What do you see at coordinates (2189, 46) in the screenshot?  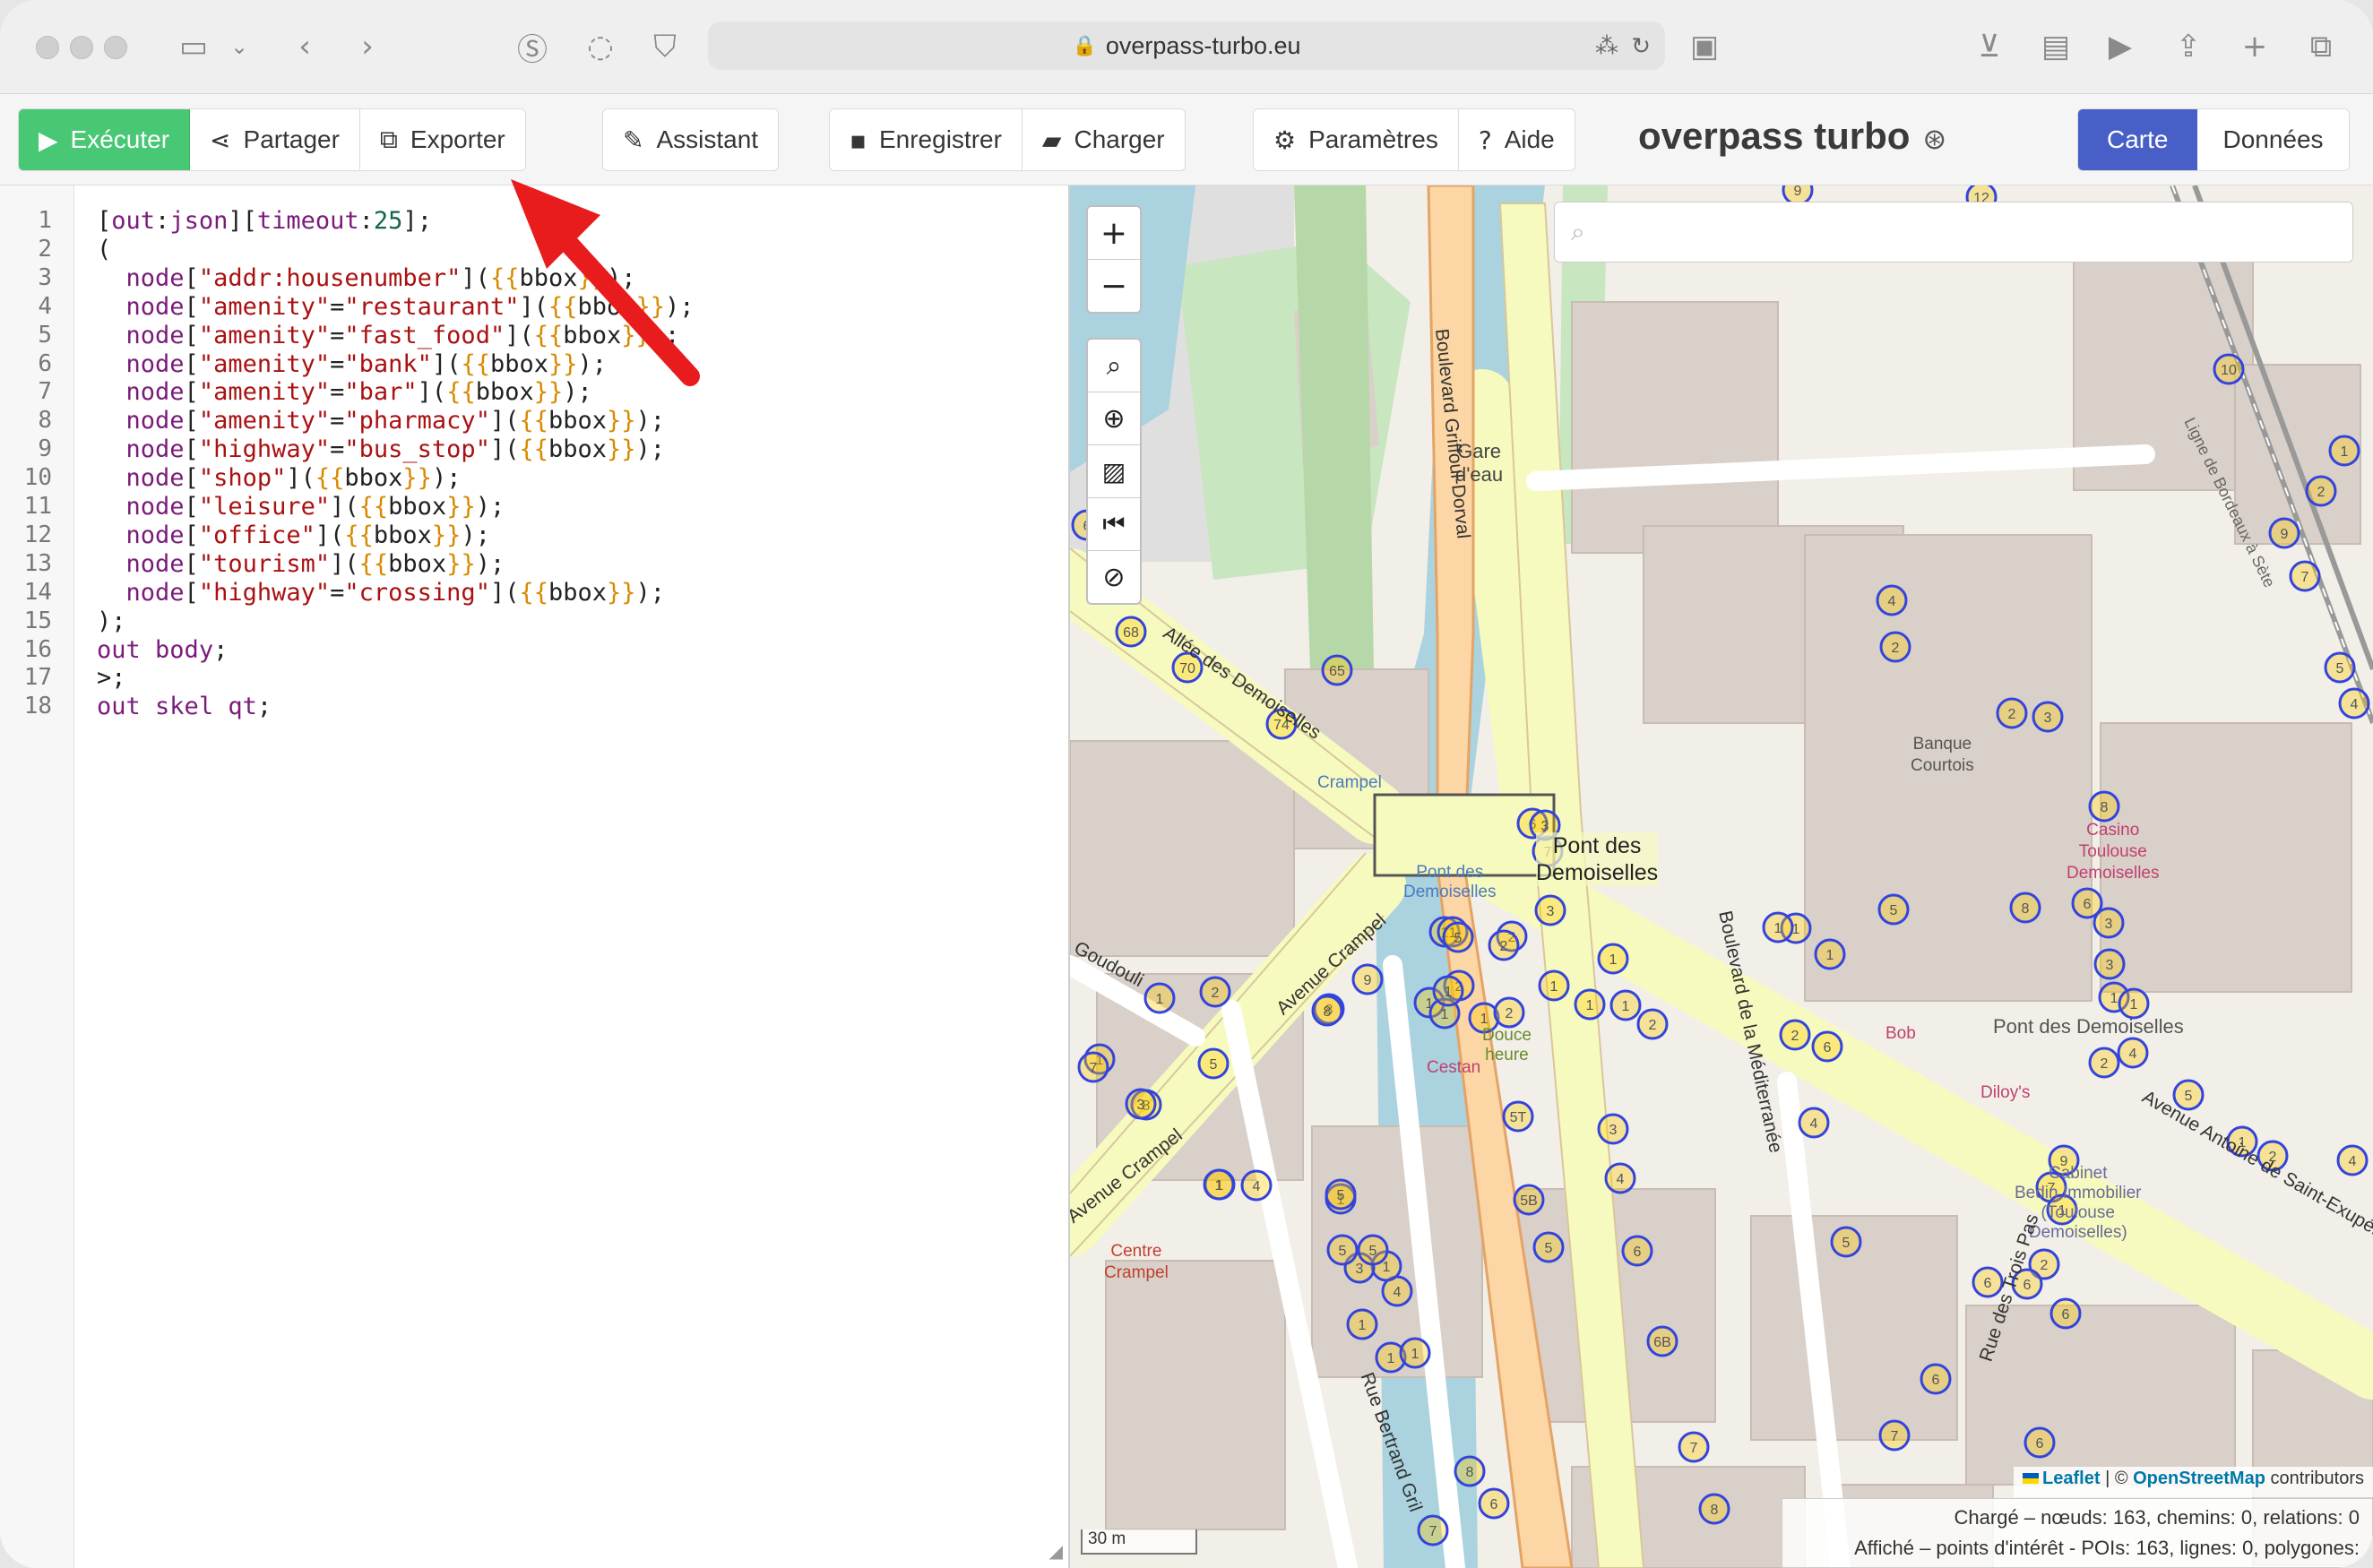 I see `share-icon: ⇪` at bounding box center [2189, 46].